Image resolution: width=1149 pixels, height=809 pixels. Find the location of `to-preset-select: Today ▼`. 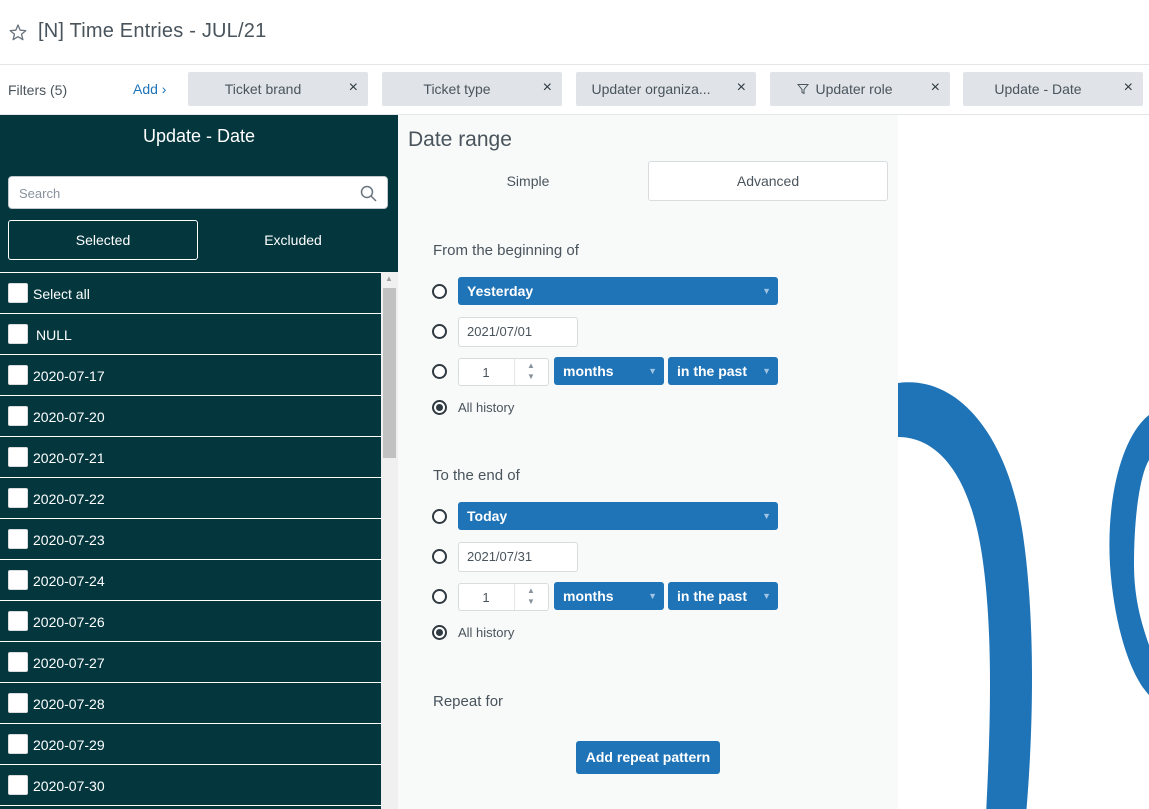

to-preset-select: Today ▼ is located at coordinates (618, 516).